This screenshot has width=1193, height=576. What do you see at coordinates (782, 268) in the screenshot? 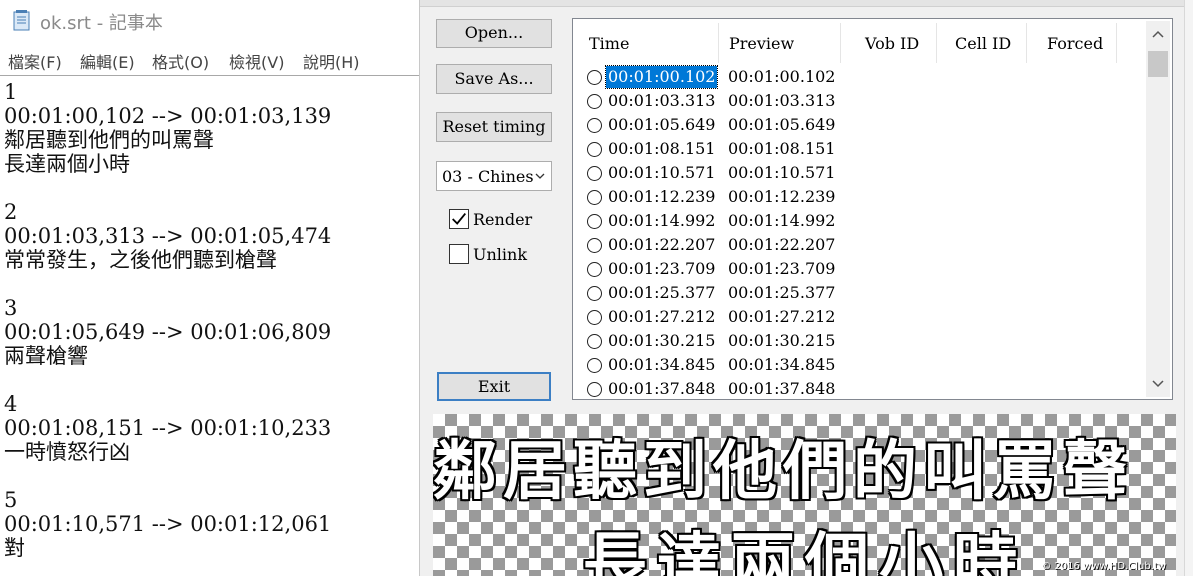
I see `row-preview: 00:01:23.709` at bounding box center [782, 268].